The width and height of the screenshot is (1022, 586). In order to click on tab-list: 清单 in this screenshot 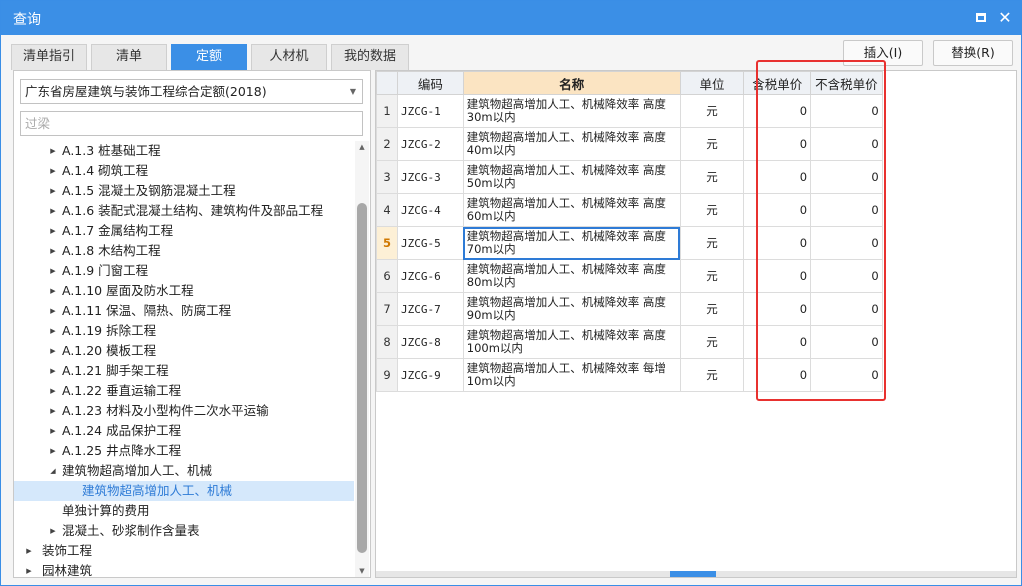, I will do `click(129, 57)`.